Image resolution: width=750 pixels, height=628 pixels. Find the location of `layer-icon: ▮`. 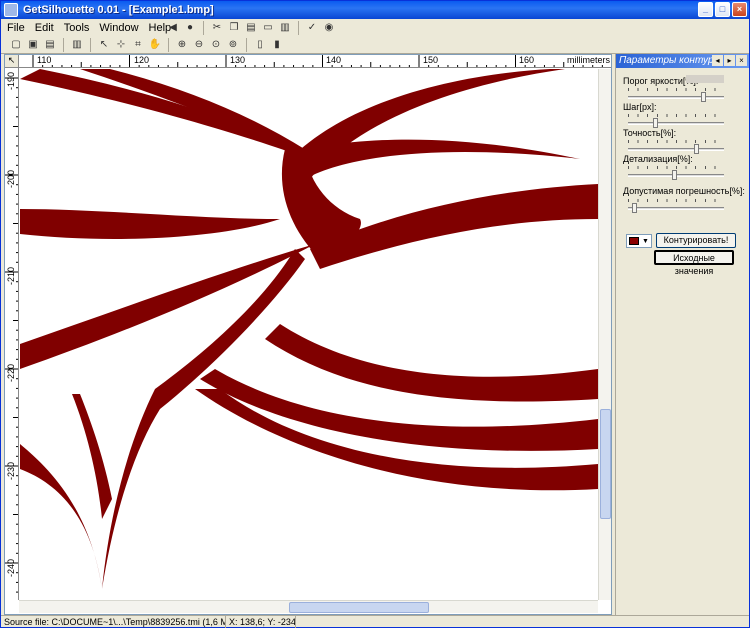

layer-icon: ▮ is located at coordinates (277, 45).